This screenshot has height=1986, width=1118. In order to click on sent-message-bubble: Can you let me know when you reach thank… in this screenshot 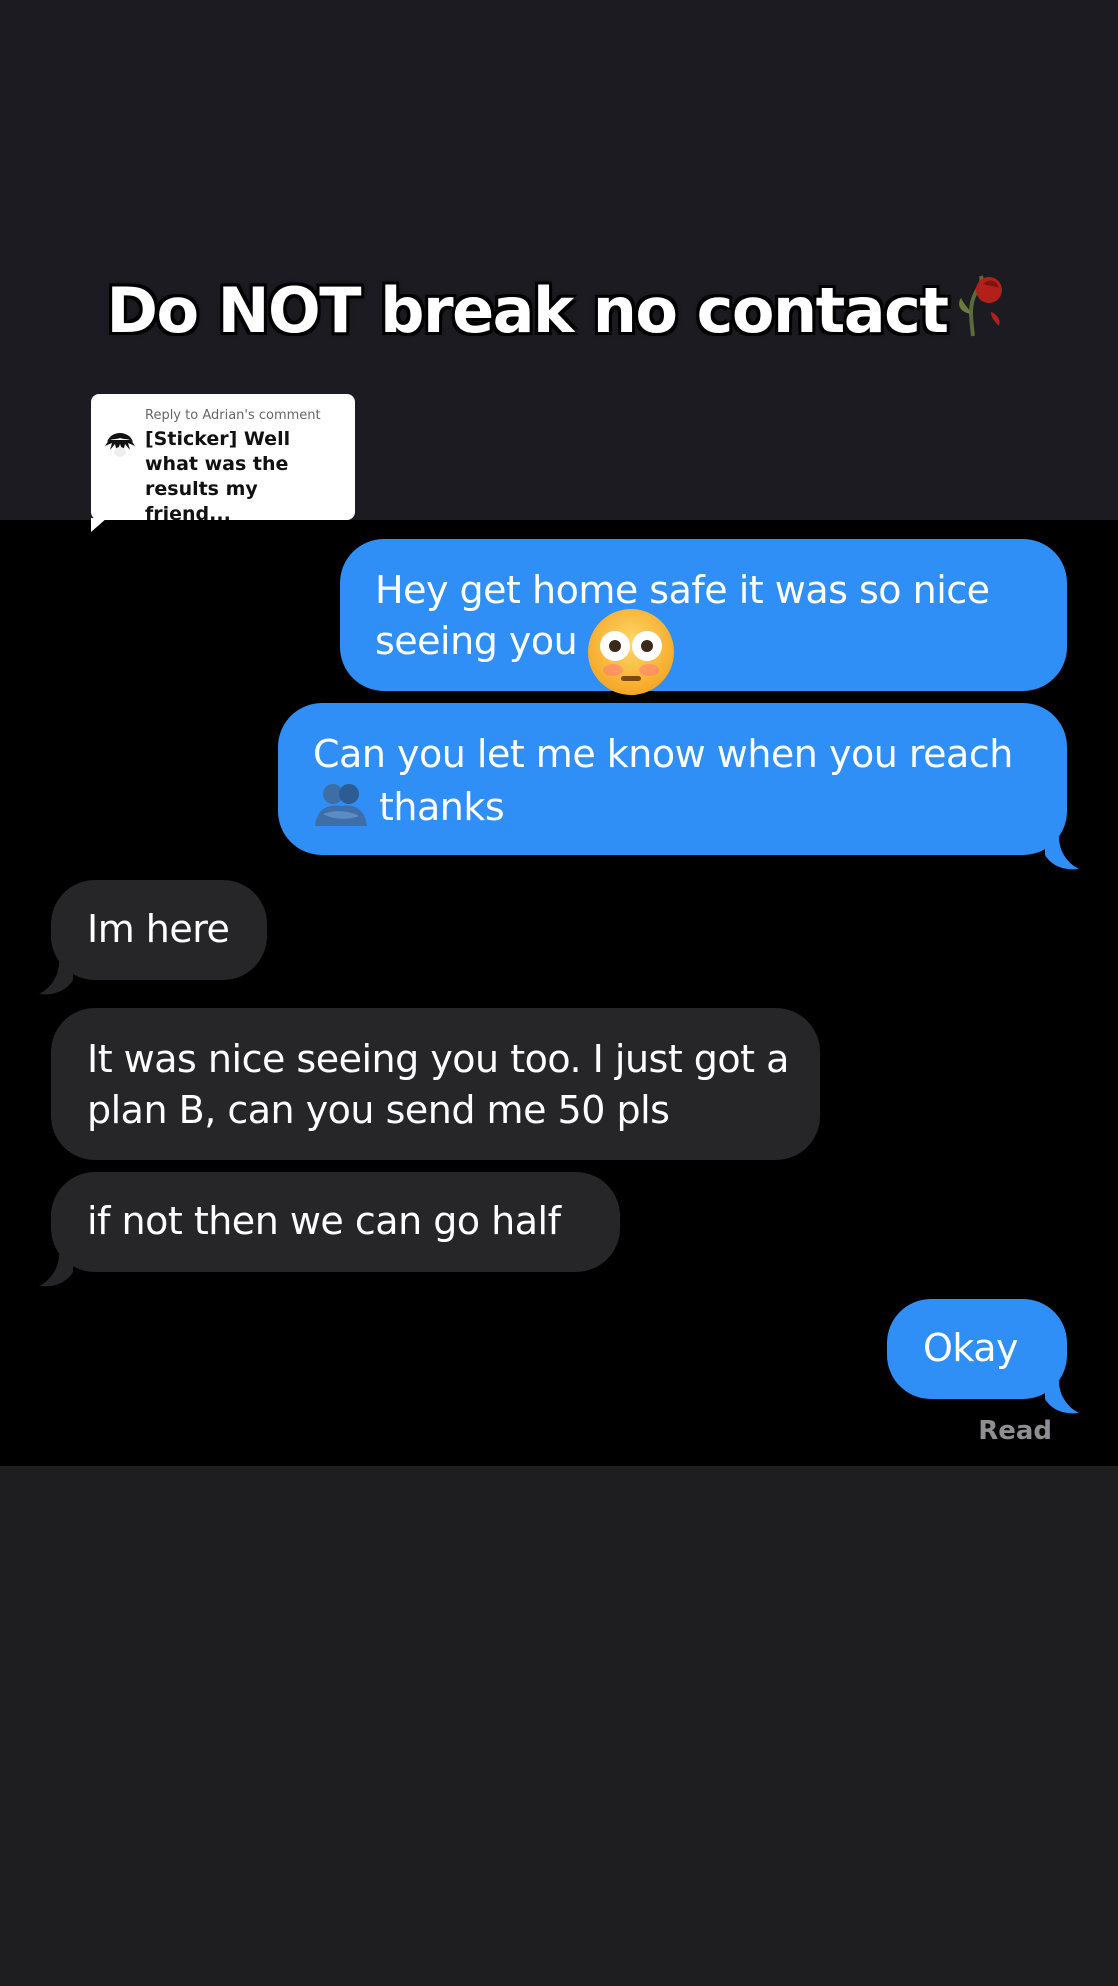, I will do `click(678, 786)`.